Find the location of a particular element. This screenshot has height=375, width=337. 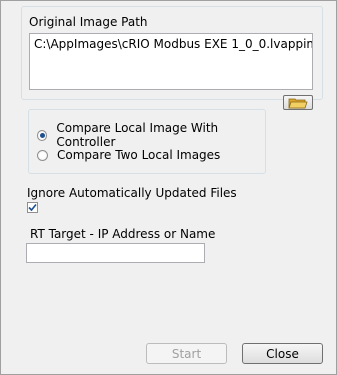

ignore-updated-files-label: Ignore Automatically Updated Files is located at coordinates (132, 193).